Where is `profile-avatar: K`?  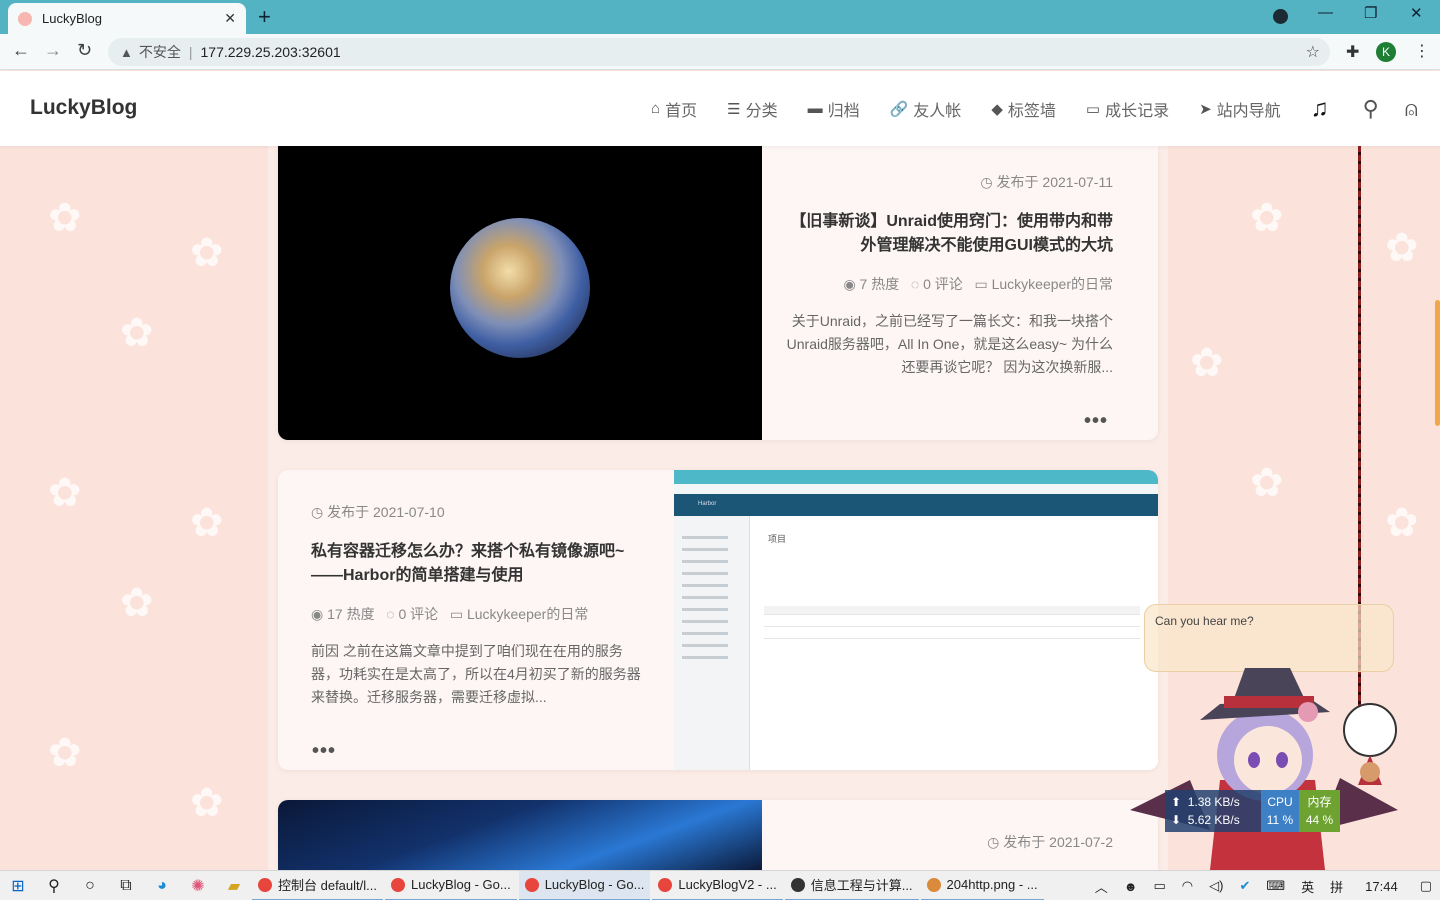
profile-avatar: K is located at coordinates (1386, 52).